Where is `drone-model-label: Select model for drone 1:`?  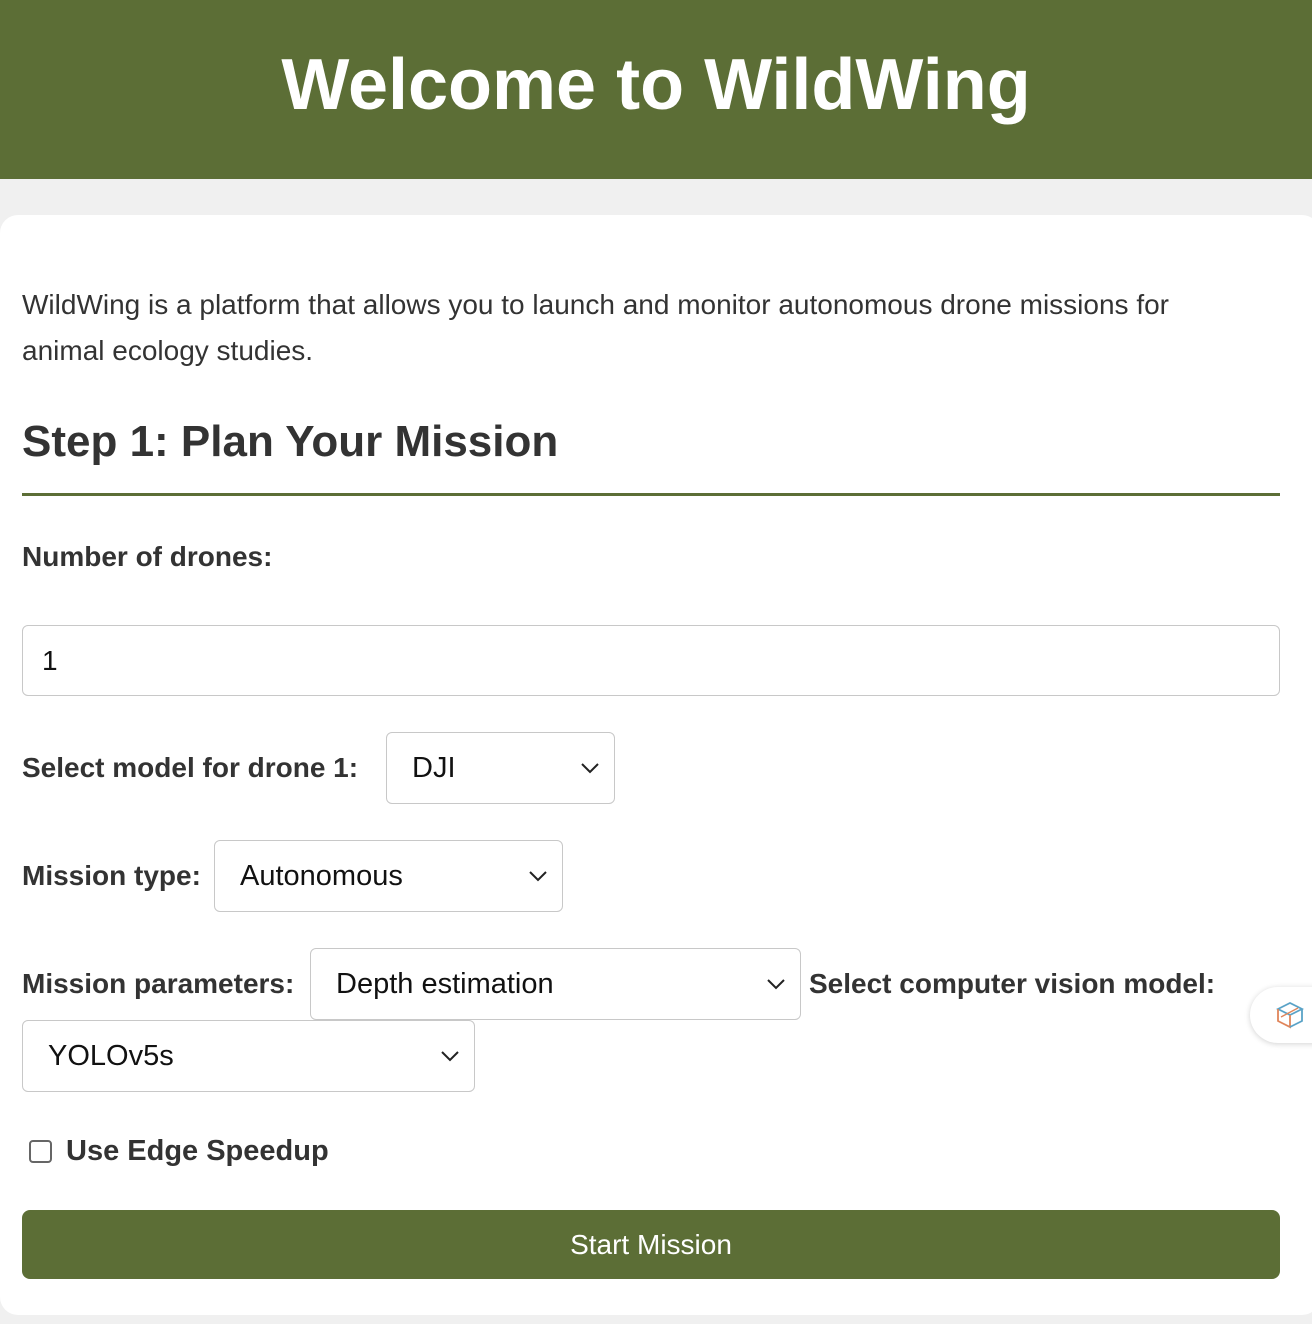
drone-model-label: Select model for drone 1: is located at coordinates (190, 767).